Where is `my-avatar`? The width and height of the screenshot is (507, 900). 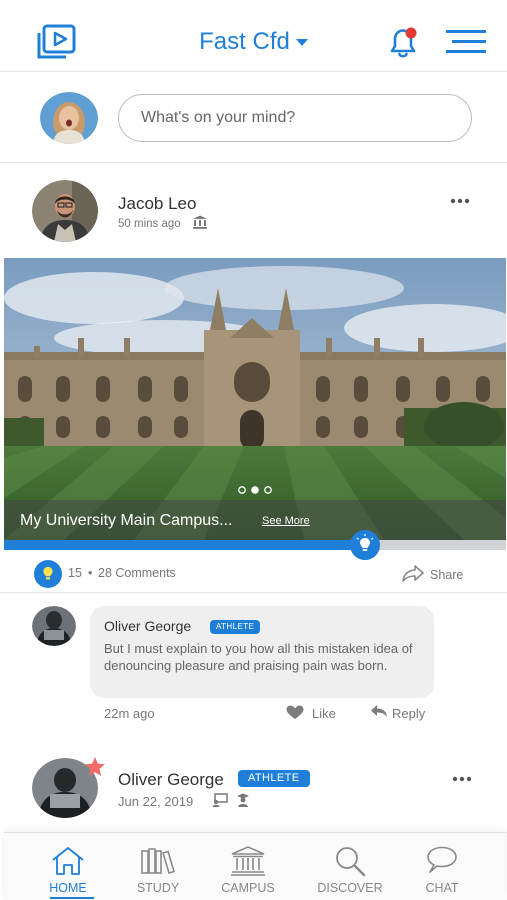 my-avatar is located at coordinates (69, 118).